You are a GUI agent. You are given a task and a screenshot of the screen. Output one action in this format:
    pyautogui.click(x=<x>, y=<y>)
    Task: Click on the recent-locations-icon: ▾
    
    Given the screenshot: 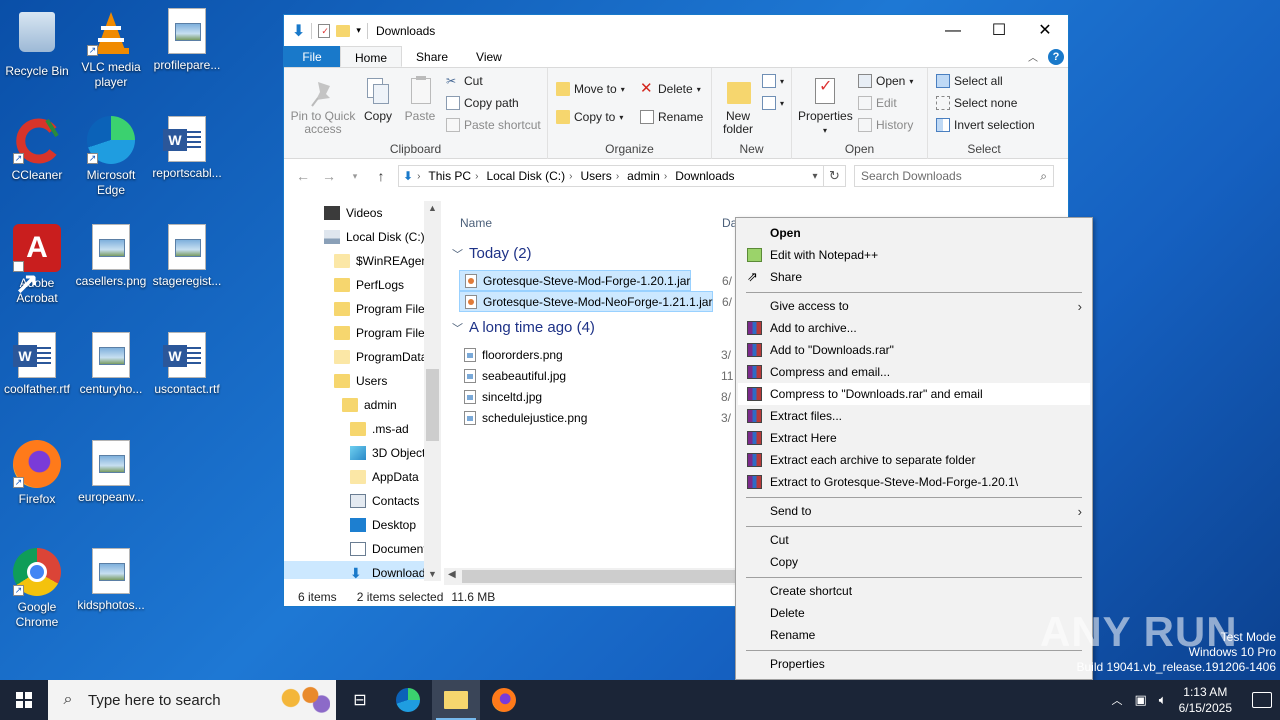 What is the action you would take?
    pyautogui.click(x=355, y=176)
    